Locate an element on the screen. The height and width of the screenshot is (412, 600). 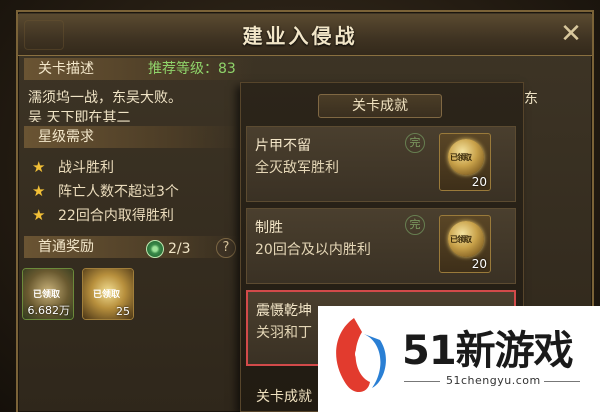
stage-description-label: 关卡描述 is located at coordinates (66, 69).